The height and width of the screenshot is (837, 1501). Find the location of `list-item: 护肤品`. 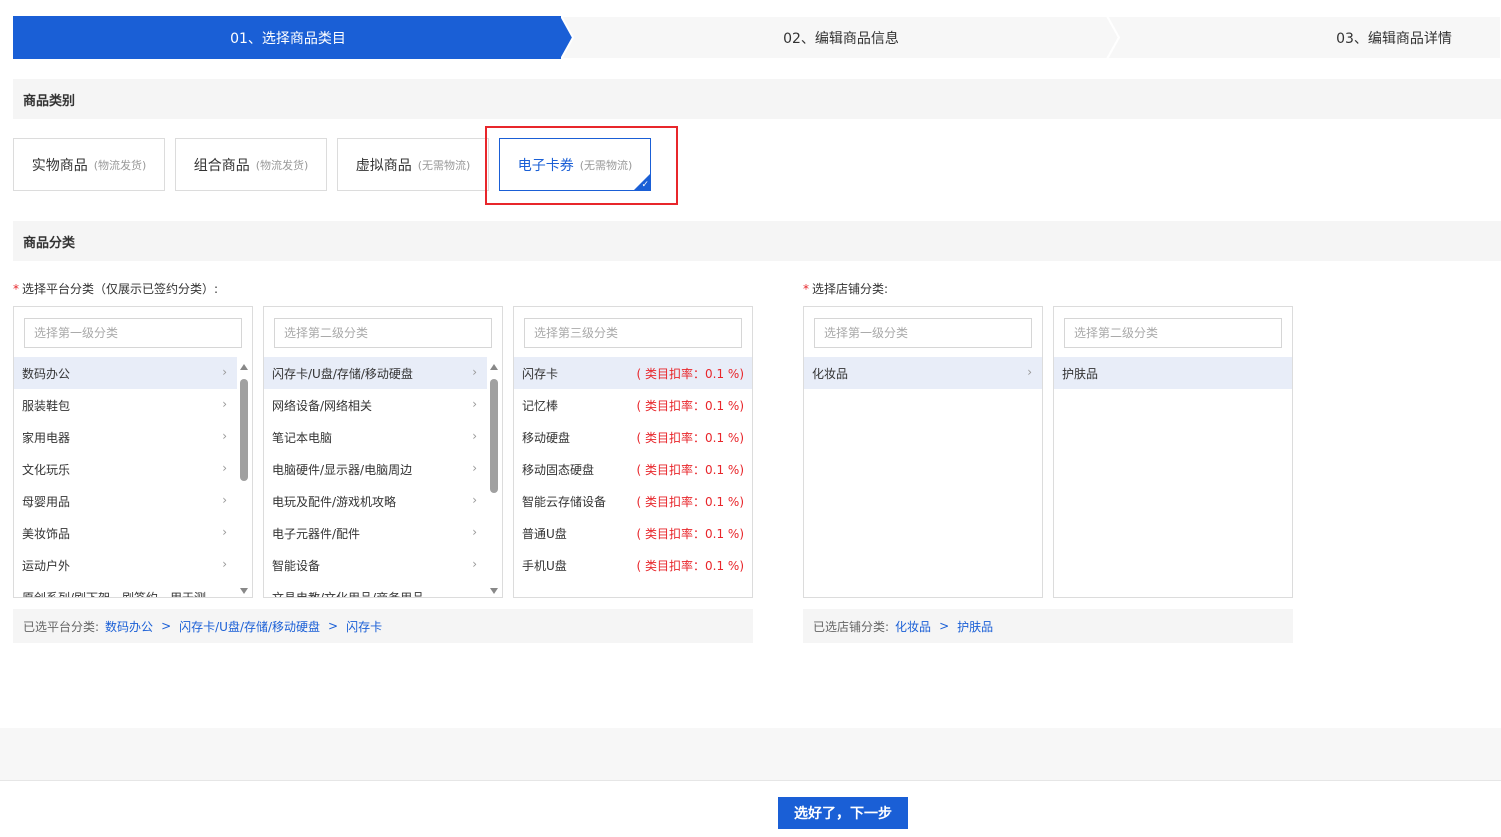

list-item: 护肤品 is located at coordinates (1173, 373).